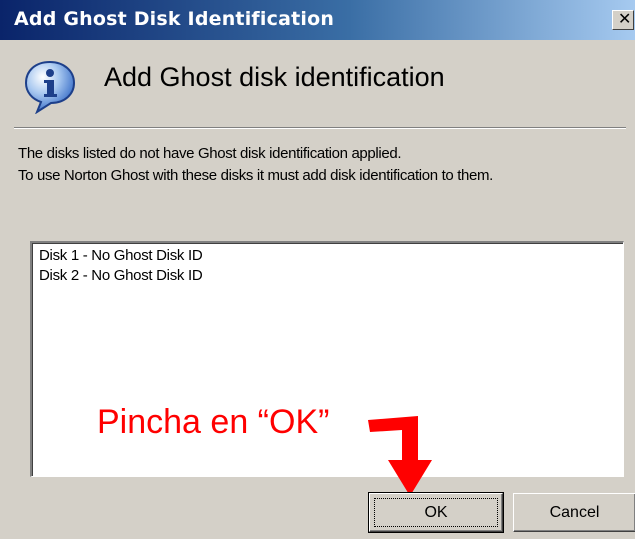 This screenshot has height=539, width=635. I want to click on info-icon, so click(50, 87).